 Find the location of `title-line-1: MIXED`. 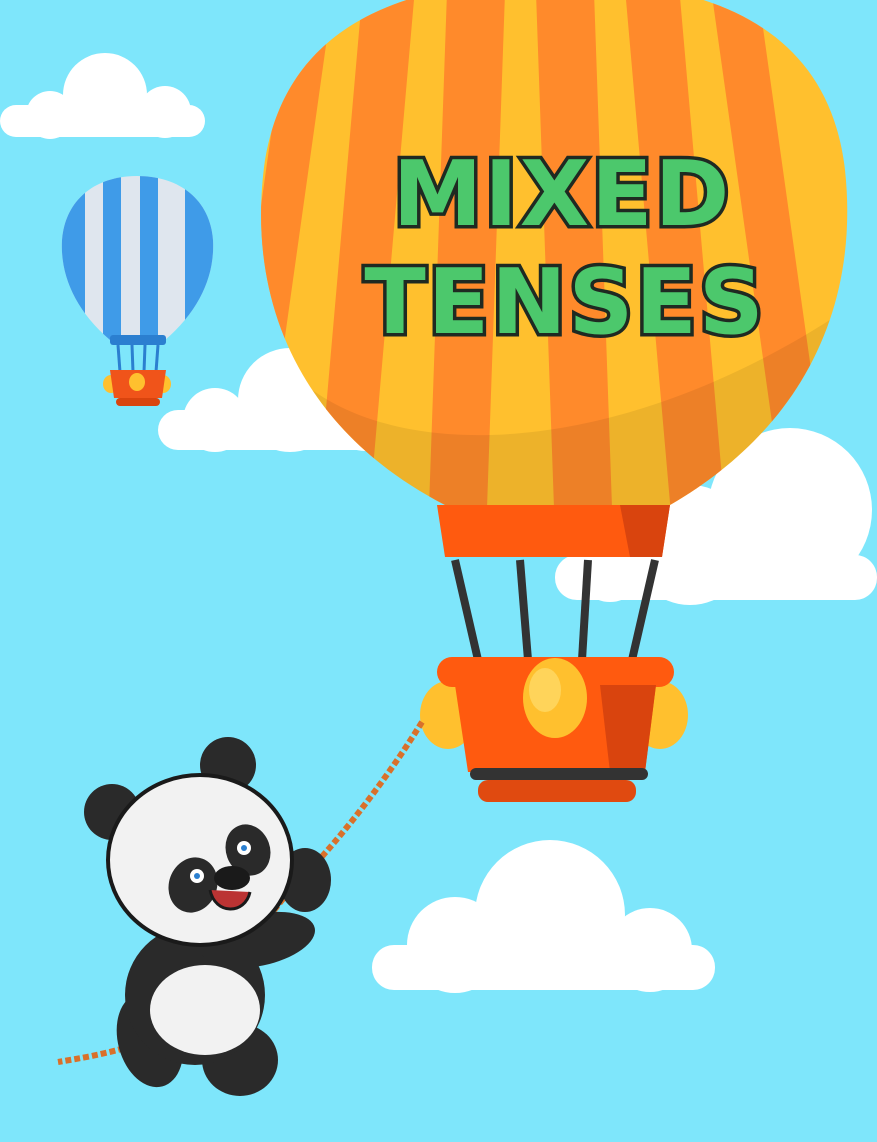

title-line-1: MIXED is located at coordinates (562, 194).